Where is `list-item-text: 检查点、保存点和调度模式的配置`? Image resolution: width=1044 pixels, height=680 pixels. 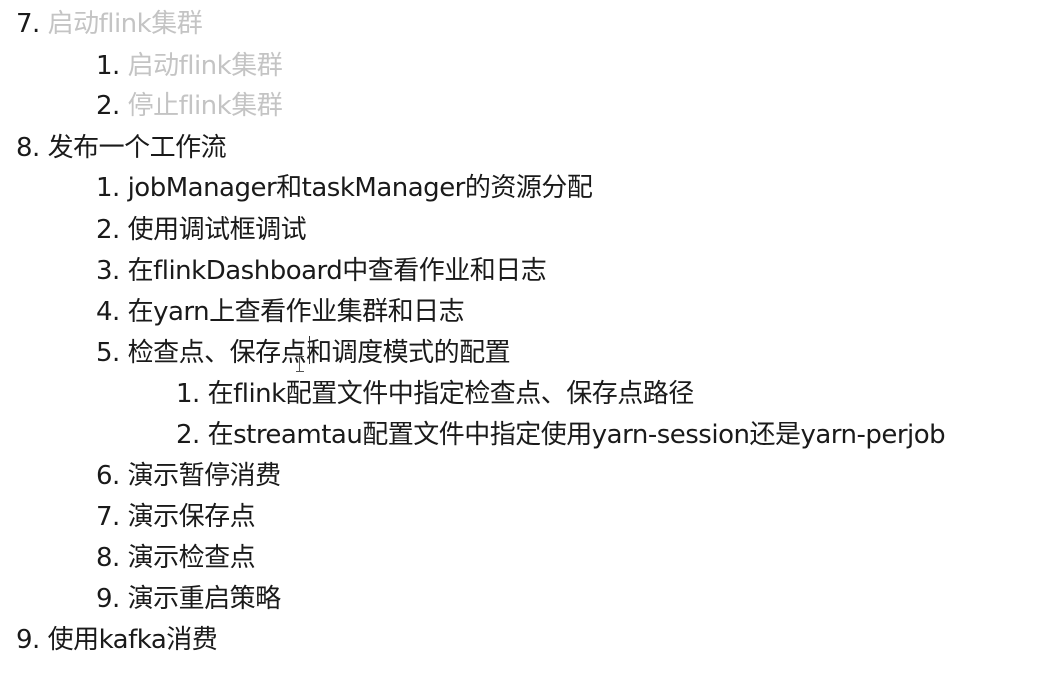 list-item-text: 检查点、保存点和调度模式的配置 is located at coordinates (319, 353).